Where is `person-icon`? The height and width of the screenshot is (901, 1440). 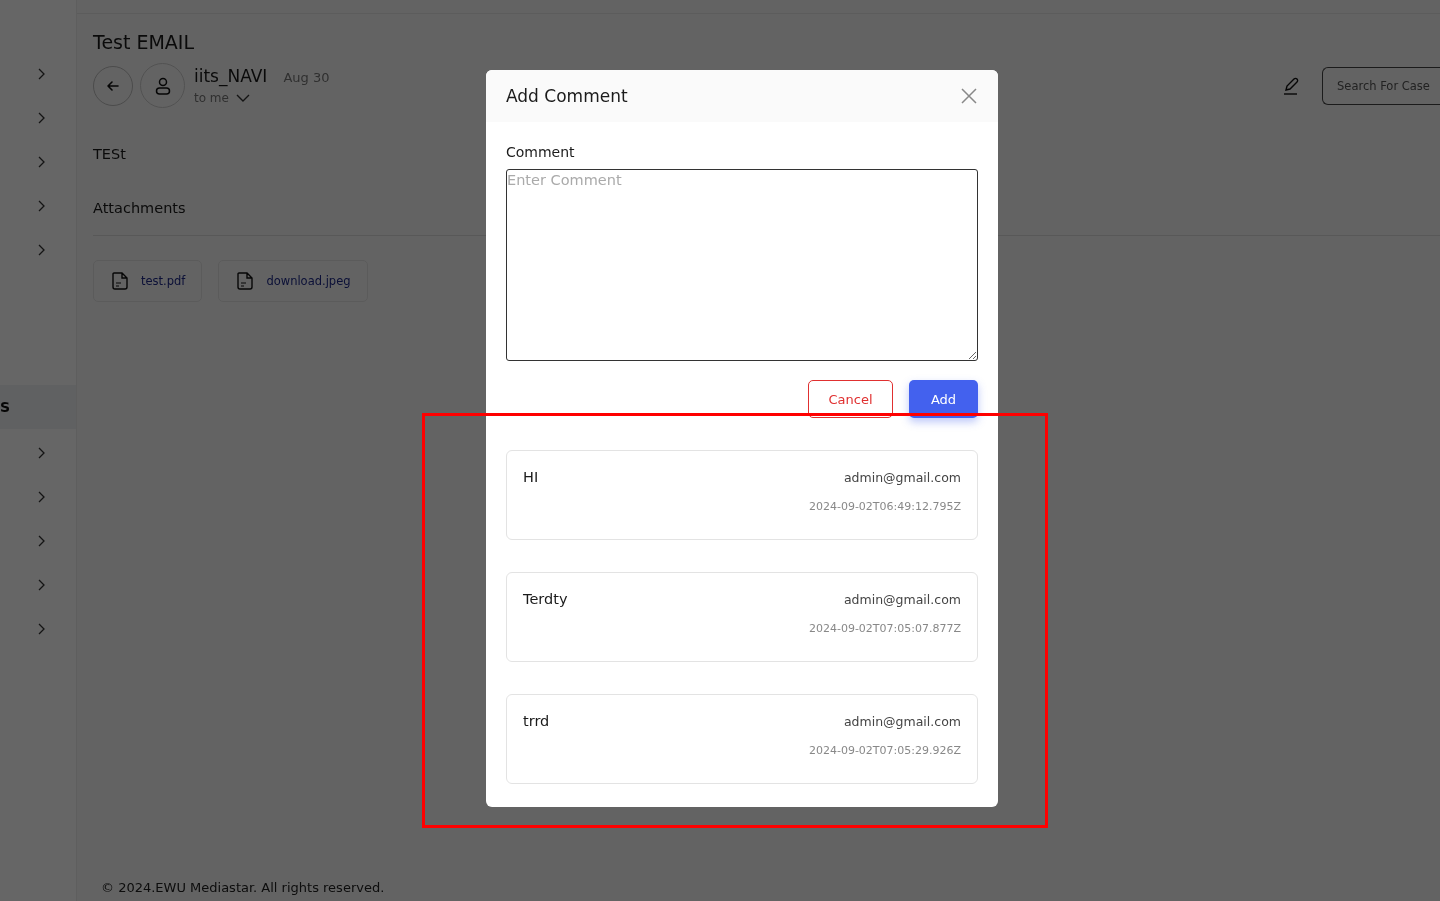
person-icon is located at coordinates (162, 85).